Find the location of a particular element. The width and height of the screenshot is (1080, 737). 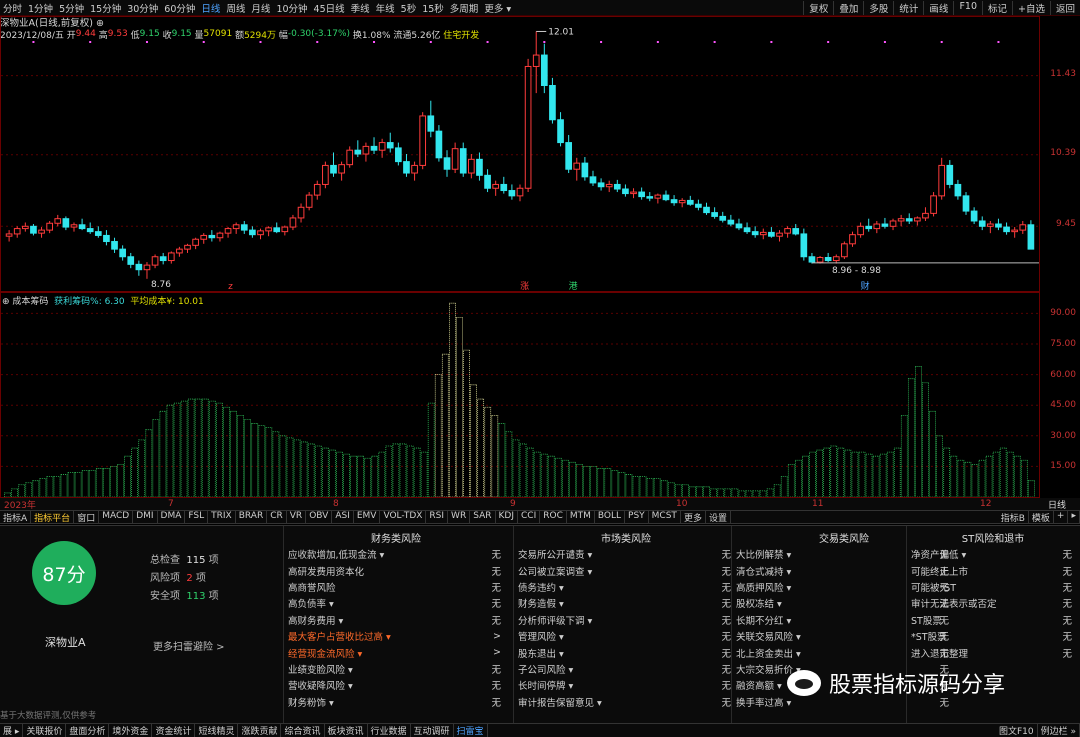

risk-item: 高商誉风险 无 is located at coordinates (396, 587).